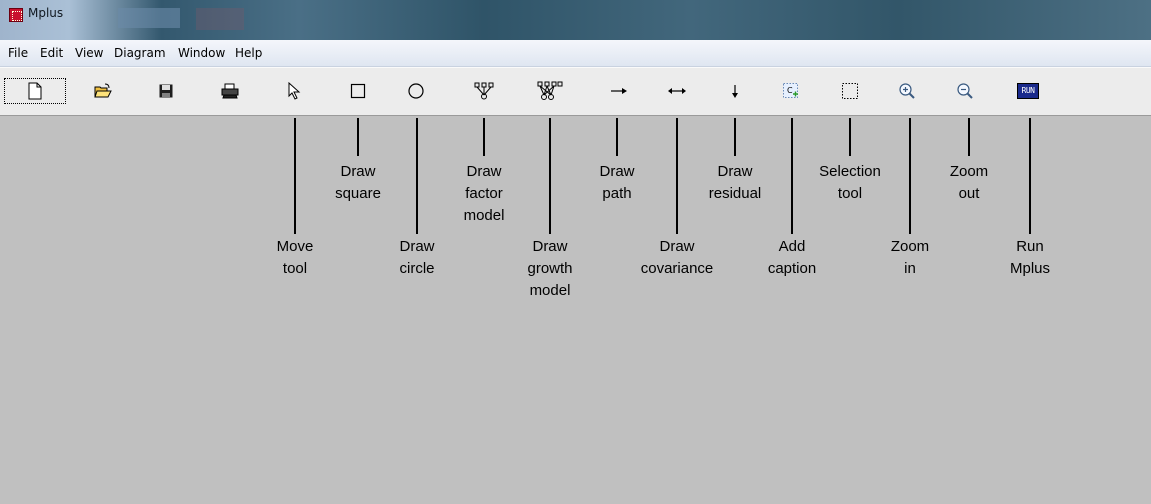 The image size is (1151, 504). I want to click on callout-label-circle: Draw circle, so click(417, 257).